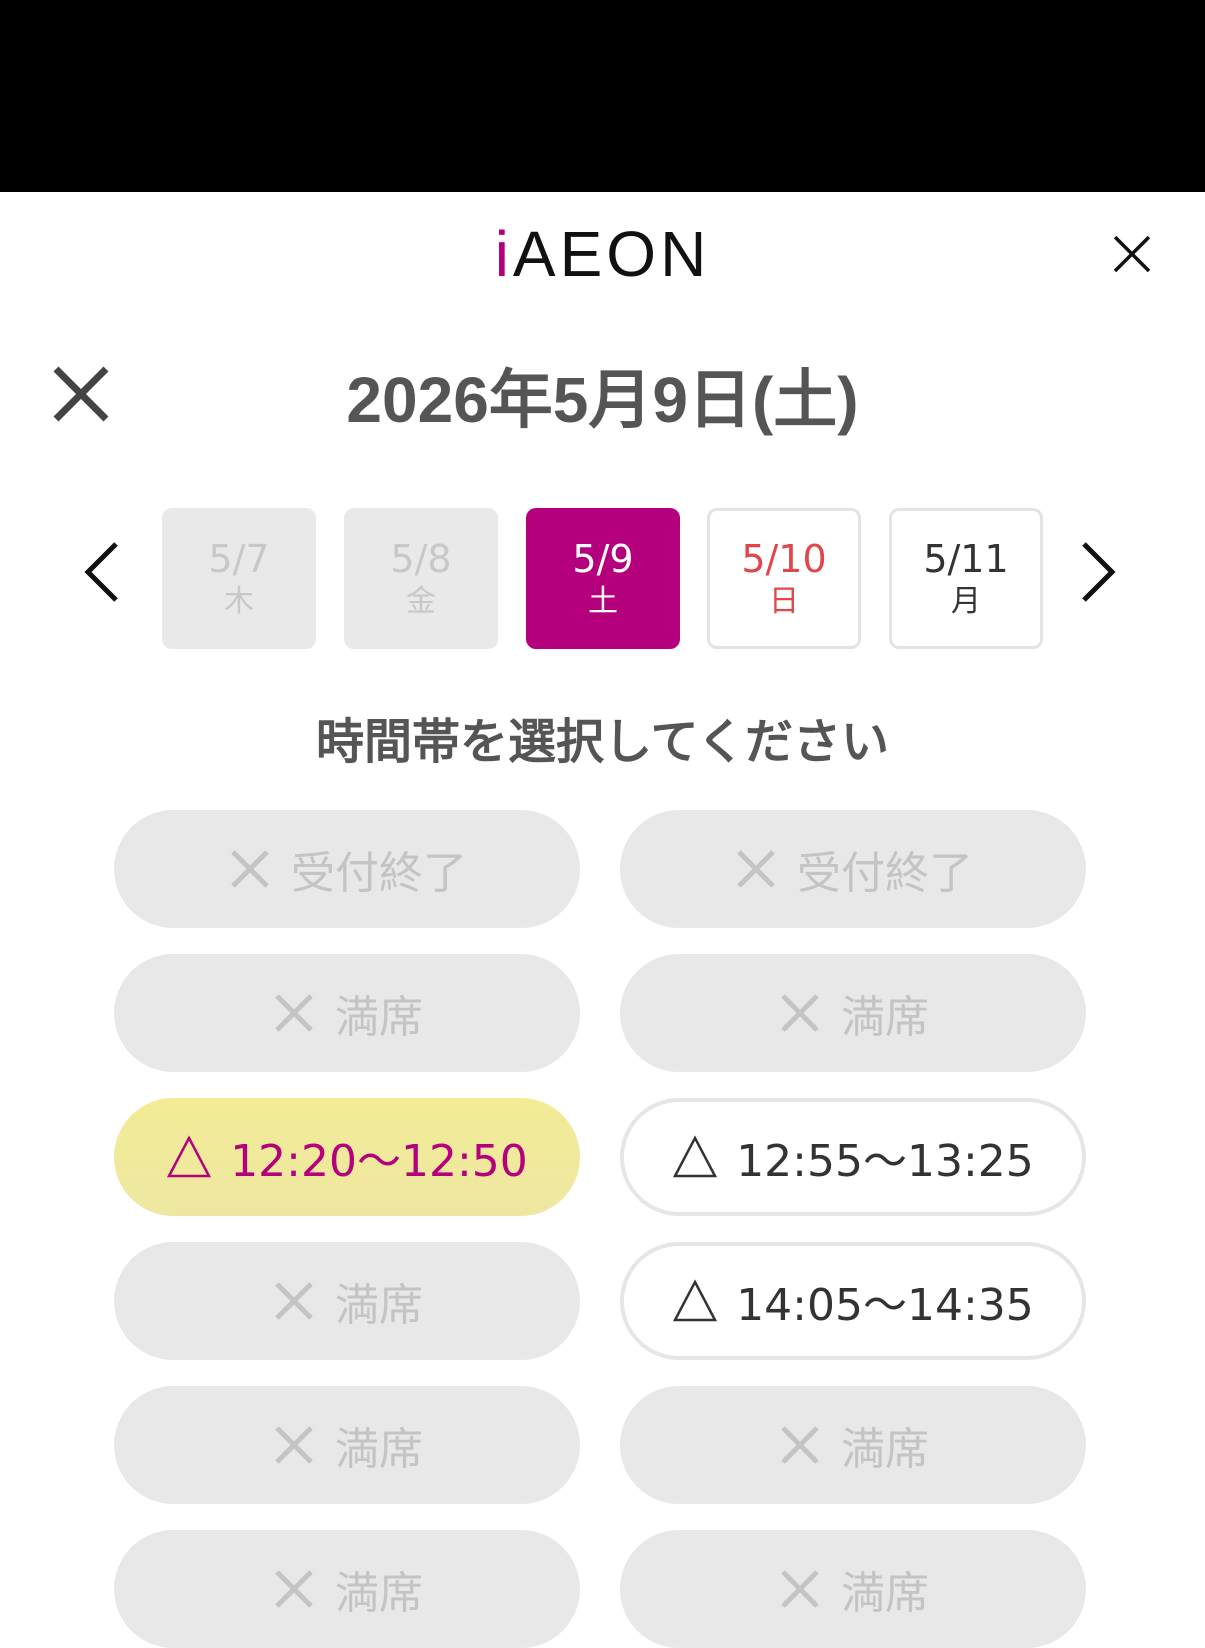 The image size is (1205, 1648). I want to click on time-slot-label: 12:55〜13:25, so click(885, 1161).